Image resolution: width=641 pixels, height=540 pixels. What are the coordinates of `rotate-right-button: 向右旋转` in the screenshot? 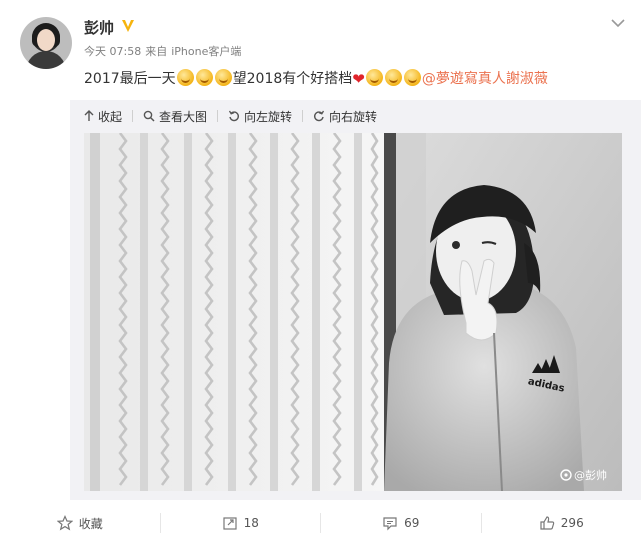 It's located at (345, 116).